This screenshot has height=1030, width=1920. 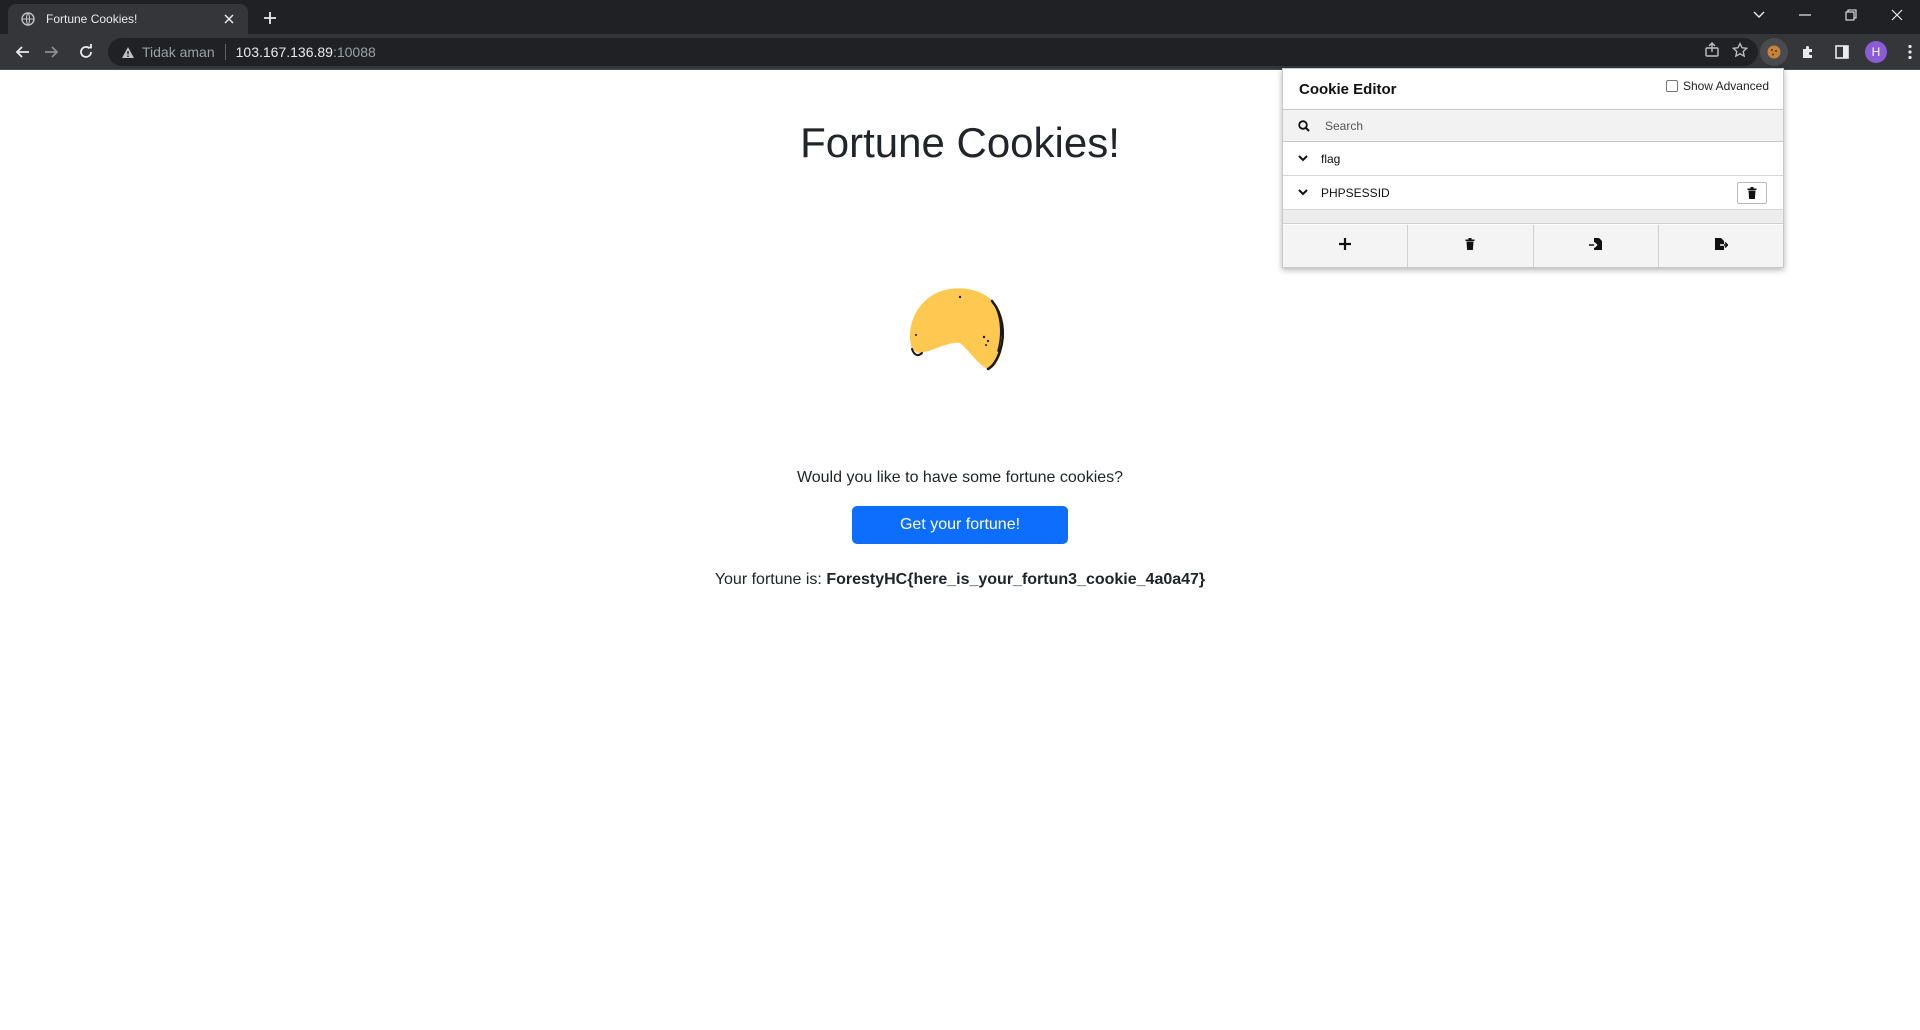 What do you see at coordinates (1842, 52) in the screenshot?
I see `side-panel-icon` at bounding box center [1842, 52].